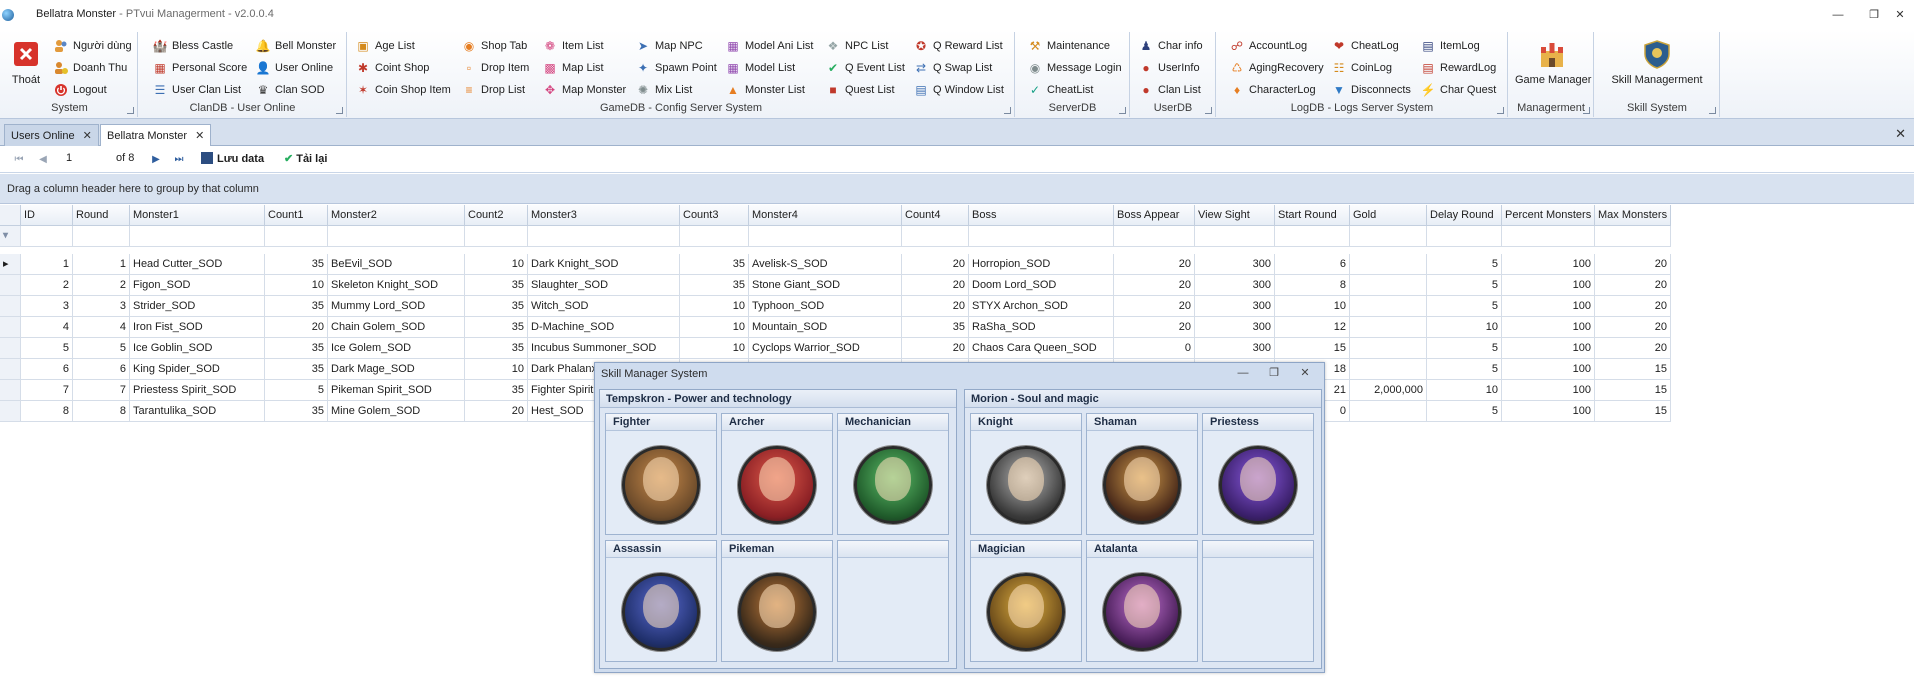  What do you see at coordinates (1041, 306) in the screenshot?
I see `table-cell: STYX Archon_SOD` at bounding box center [1041, 306].